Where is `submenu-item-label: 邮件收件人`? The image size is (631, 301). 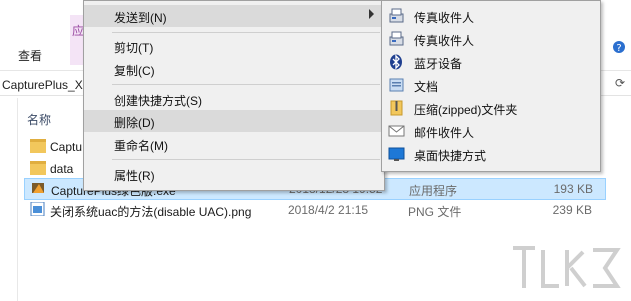 submenu-item-label: 邮件收件人 is located at coordinates (444, 133).